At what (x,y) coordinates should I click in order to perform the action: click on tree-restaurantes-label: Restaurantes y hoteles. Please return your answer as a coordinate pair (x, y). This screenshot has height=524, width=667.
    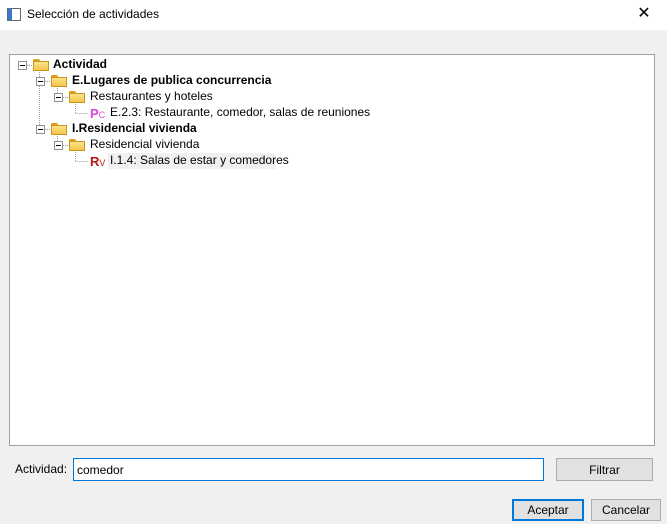
    Looking at the image, I should click on (151, 96).